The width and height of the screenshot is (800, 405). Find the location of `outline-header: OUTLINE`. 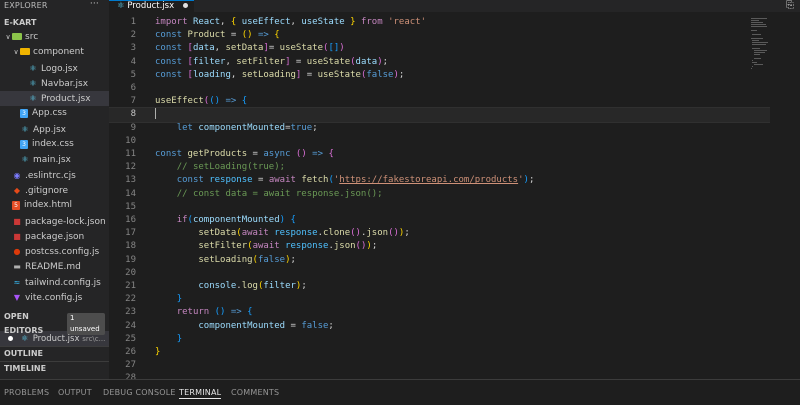

outline-header: OUTLINE is located at coordinates (54, 354).